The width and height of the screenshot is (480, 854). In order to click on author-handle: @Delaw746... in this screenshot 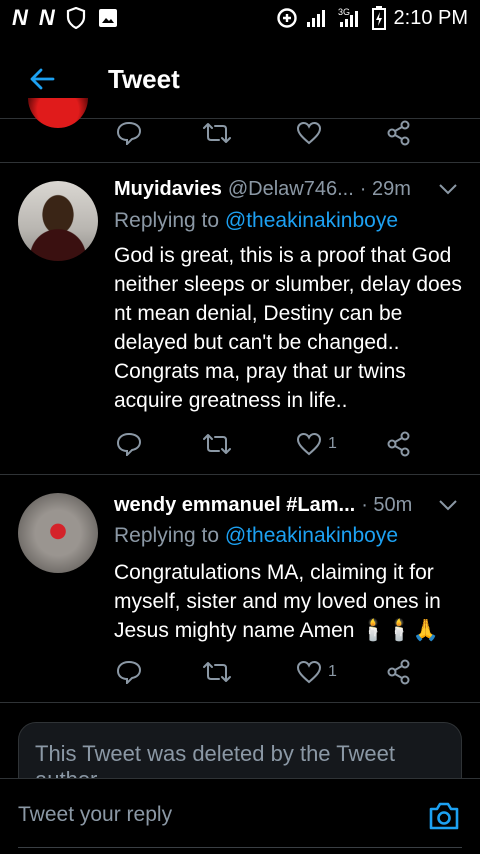, I will do `click(291, 189)`.